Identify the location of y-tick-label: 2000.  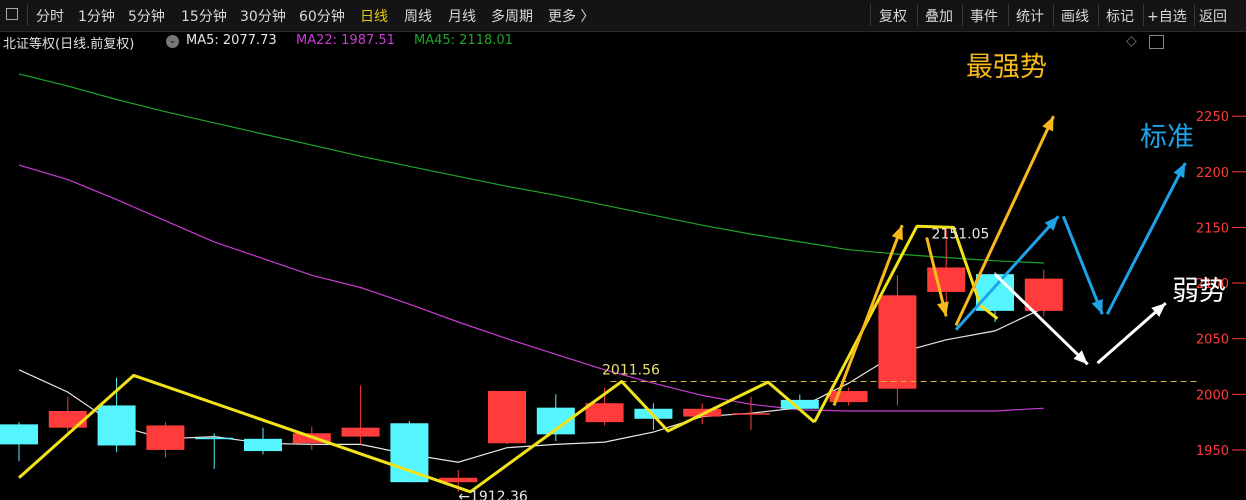
(1212, 395).